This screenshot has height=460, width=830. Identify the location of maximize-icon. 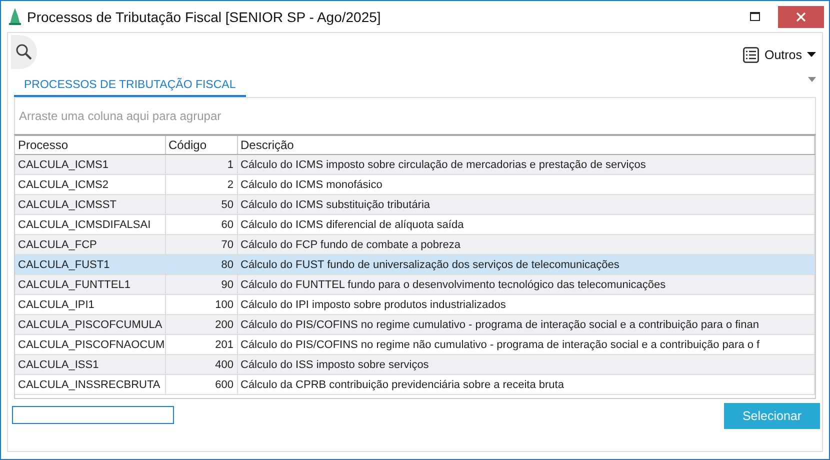
(755, 16).